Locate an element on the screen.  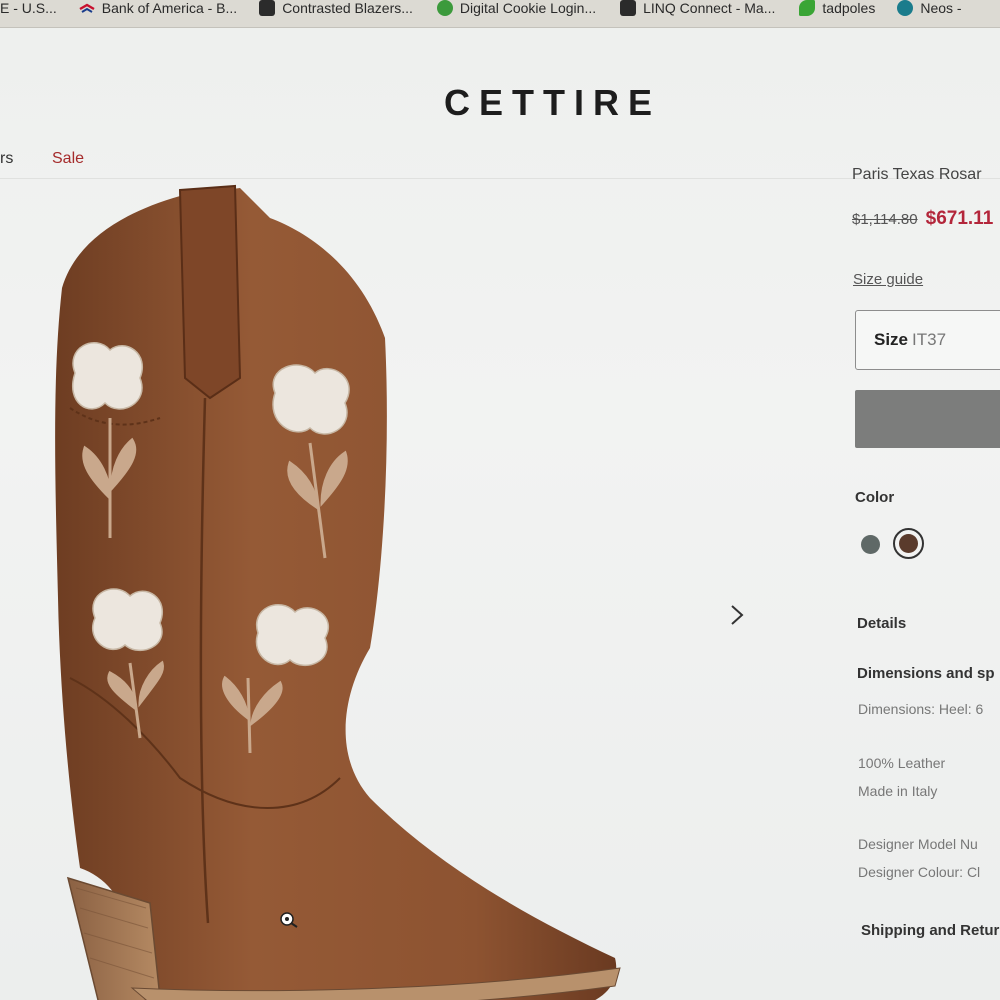
size-guide-link: Size guide is located at coordinates (888, 279).